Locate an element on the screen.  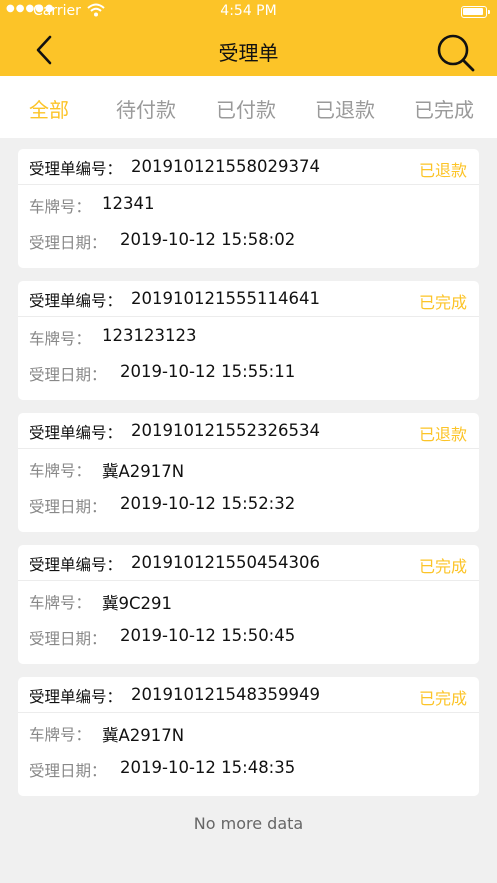
tab-all: 全部 is located at coordinates (49, 108).